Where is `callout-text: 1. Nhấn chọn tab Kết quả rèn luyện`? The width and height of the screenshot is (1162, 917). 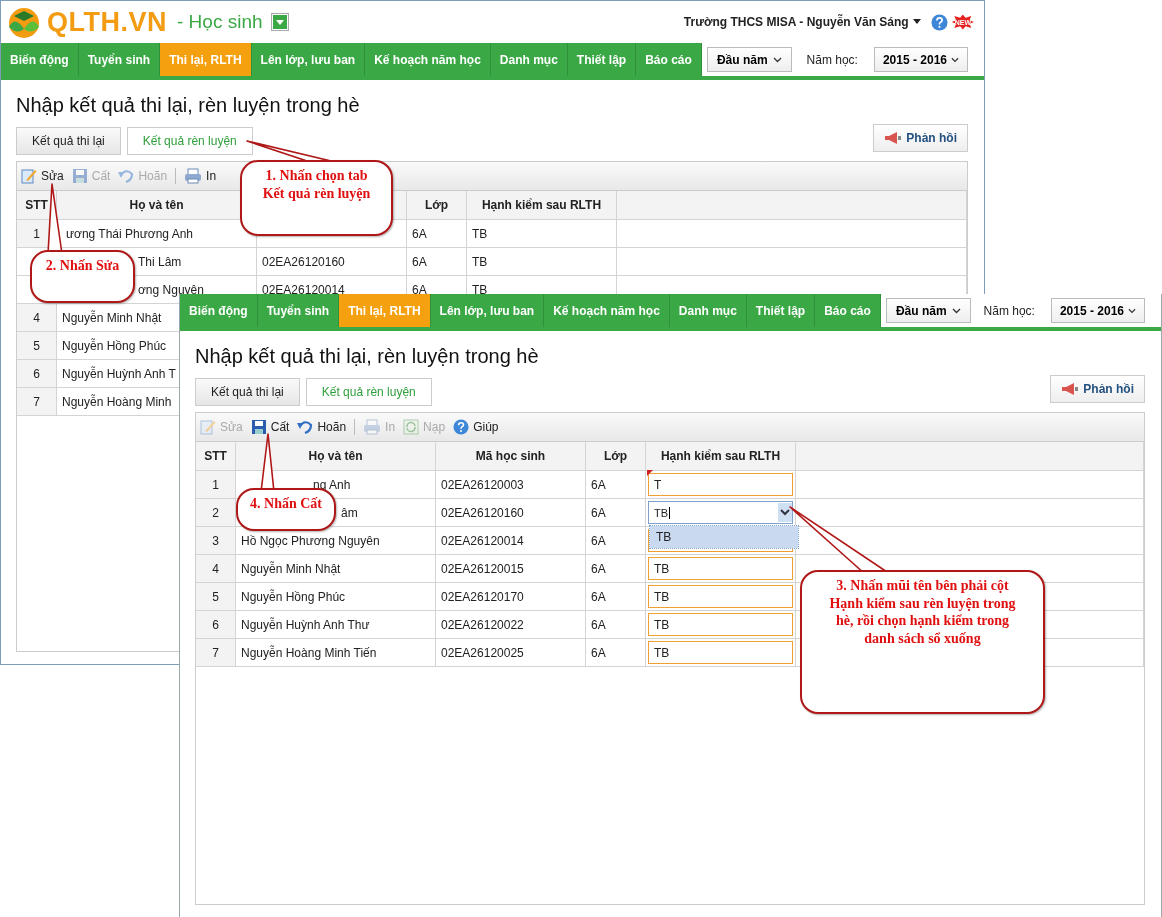 callout-text: 1. Nhấn chọn tab Kết quả rèn luyện is located at coordinates (316, 184).